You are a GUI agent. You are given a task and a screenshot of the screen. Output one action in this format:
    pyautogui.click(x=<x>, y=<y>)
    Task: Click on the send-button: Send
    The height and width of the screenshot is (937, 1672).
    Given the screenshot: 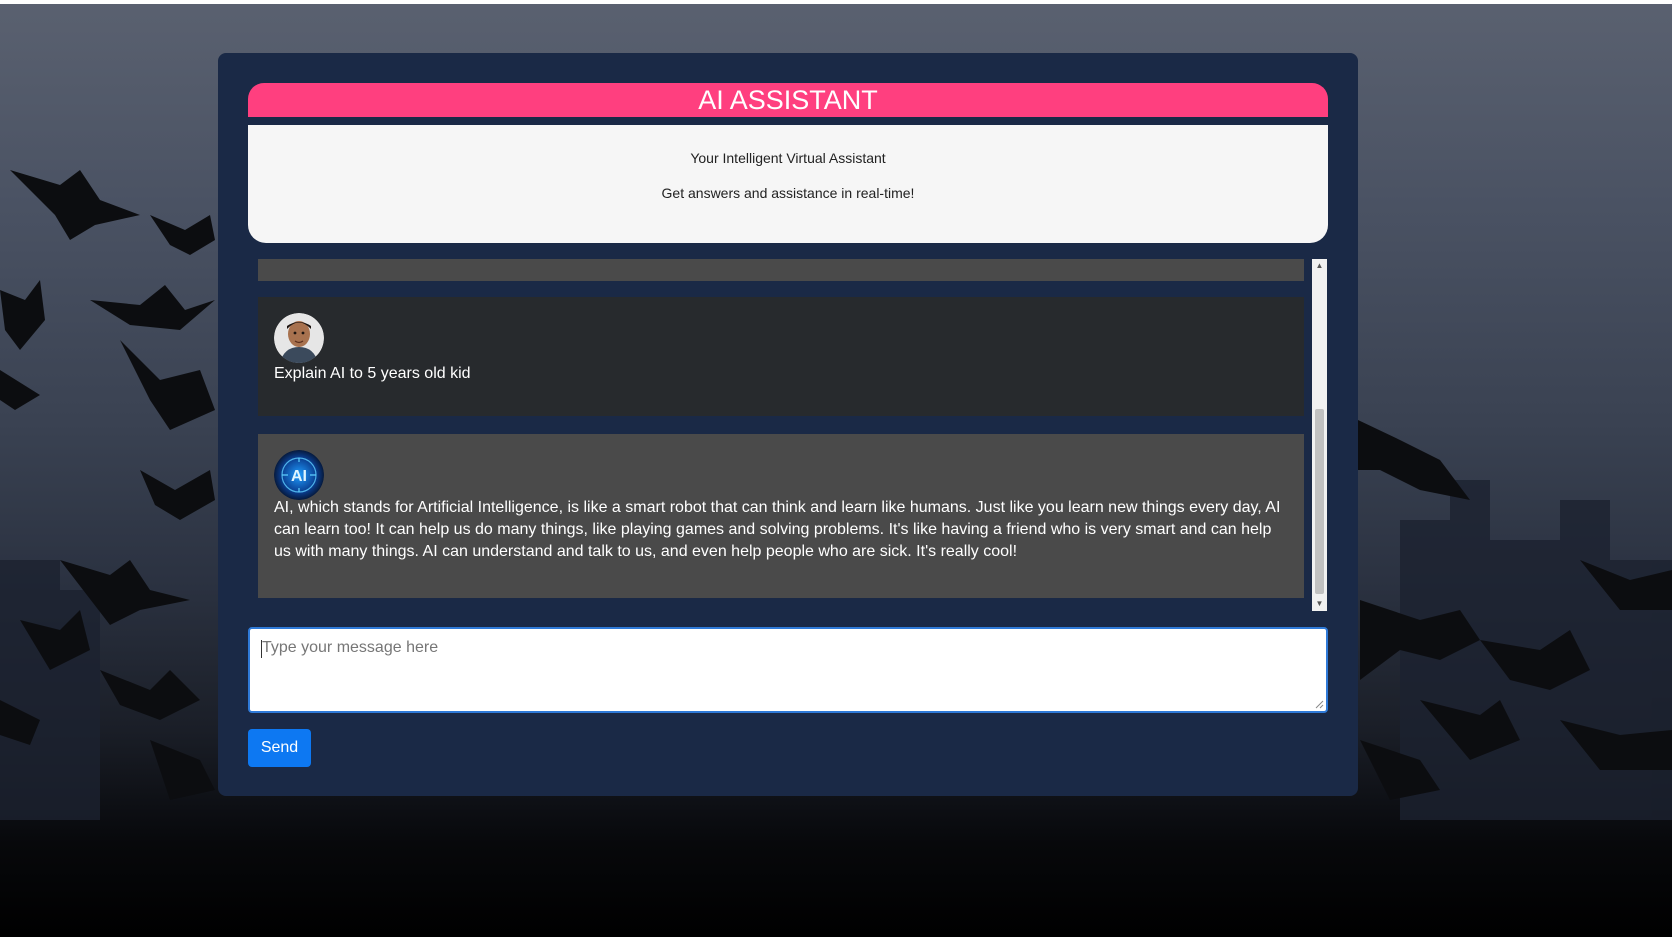 What is the action you would take?
    pyautogui.click(x=279, y=748)
    